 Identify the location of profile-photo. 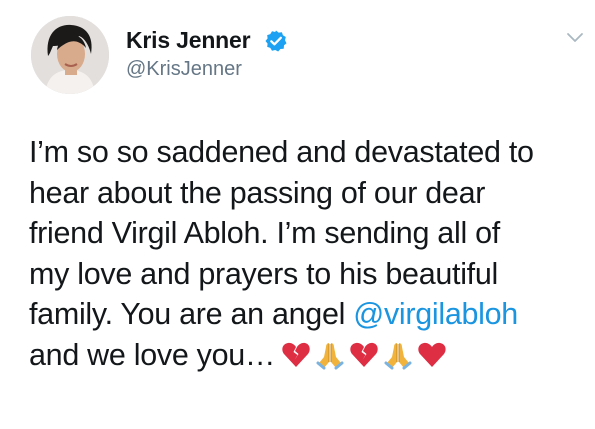
(70, 55).